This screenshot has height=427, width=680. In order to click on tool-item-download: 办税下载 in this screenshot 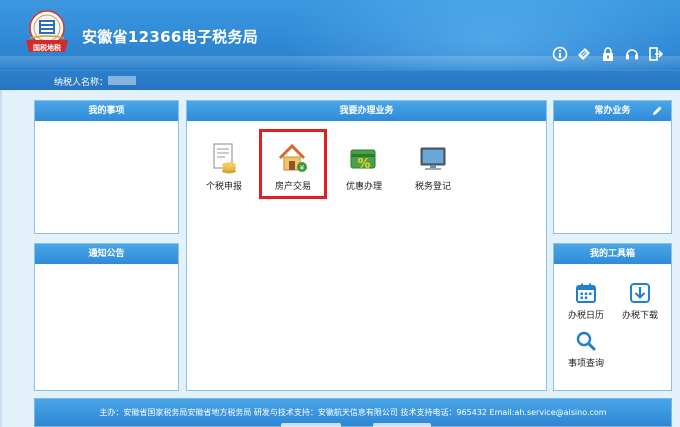, I will do `click(640, 301)`.